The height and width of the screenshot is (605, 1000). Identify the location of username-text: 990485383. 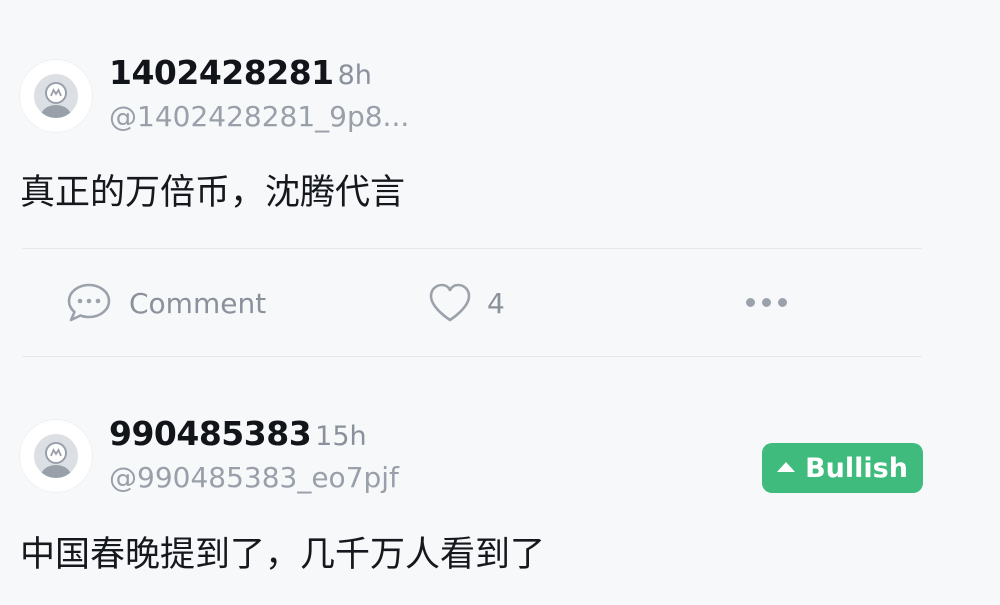
(210, 433).